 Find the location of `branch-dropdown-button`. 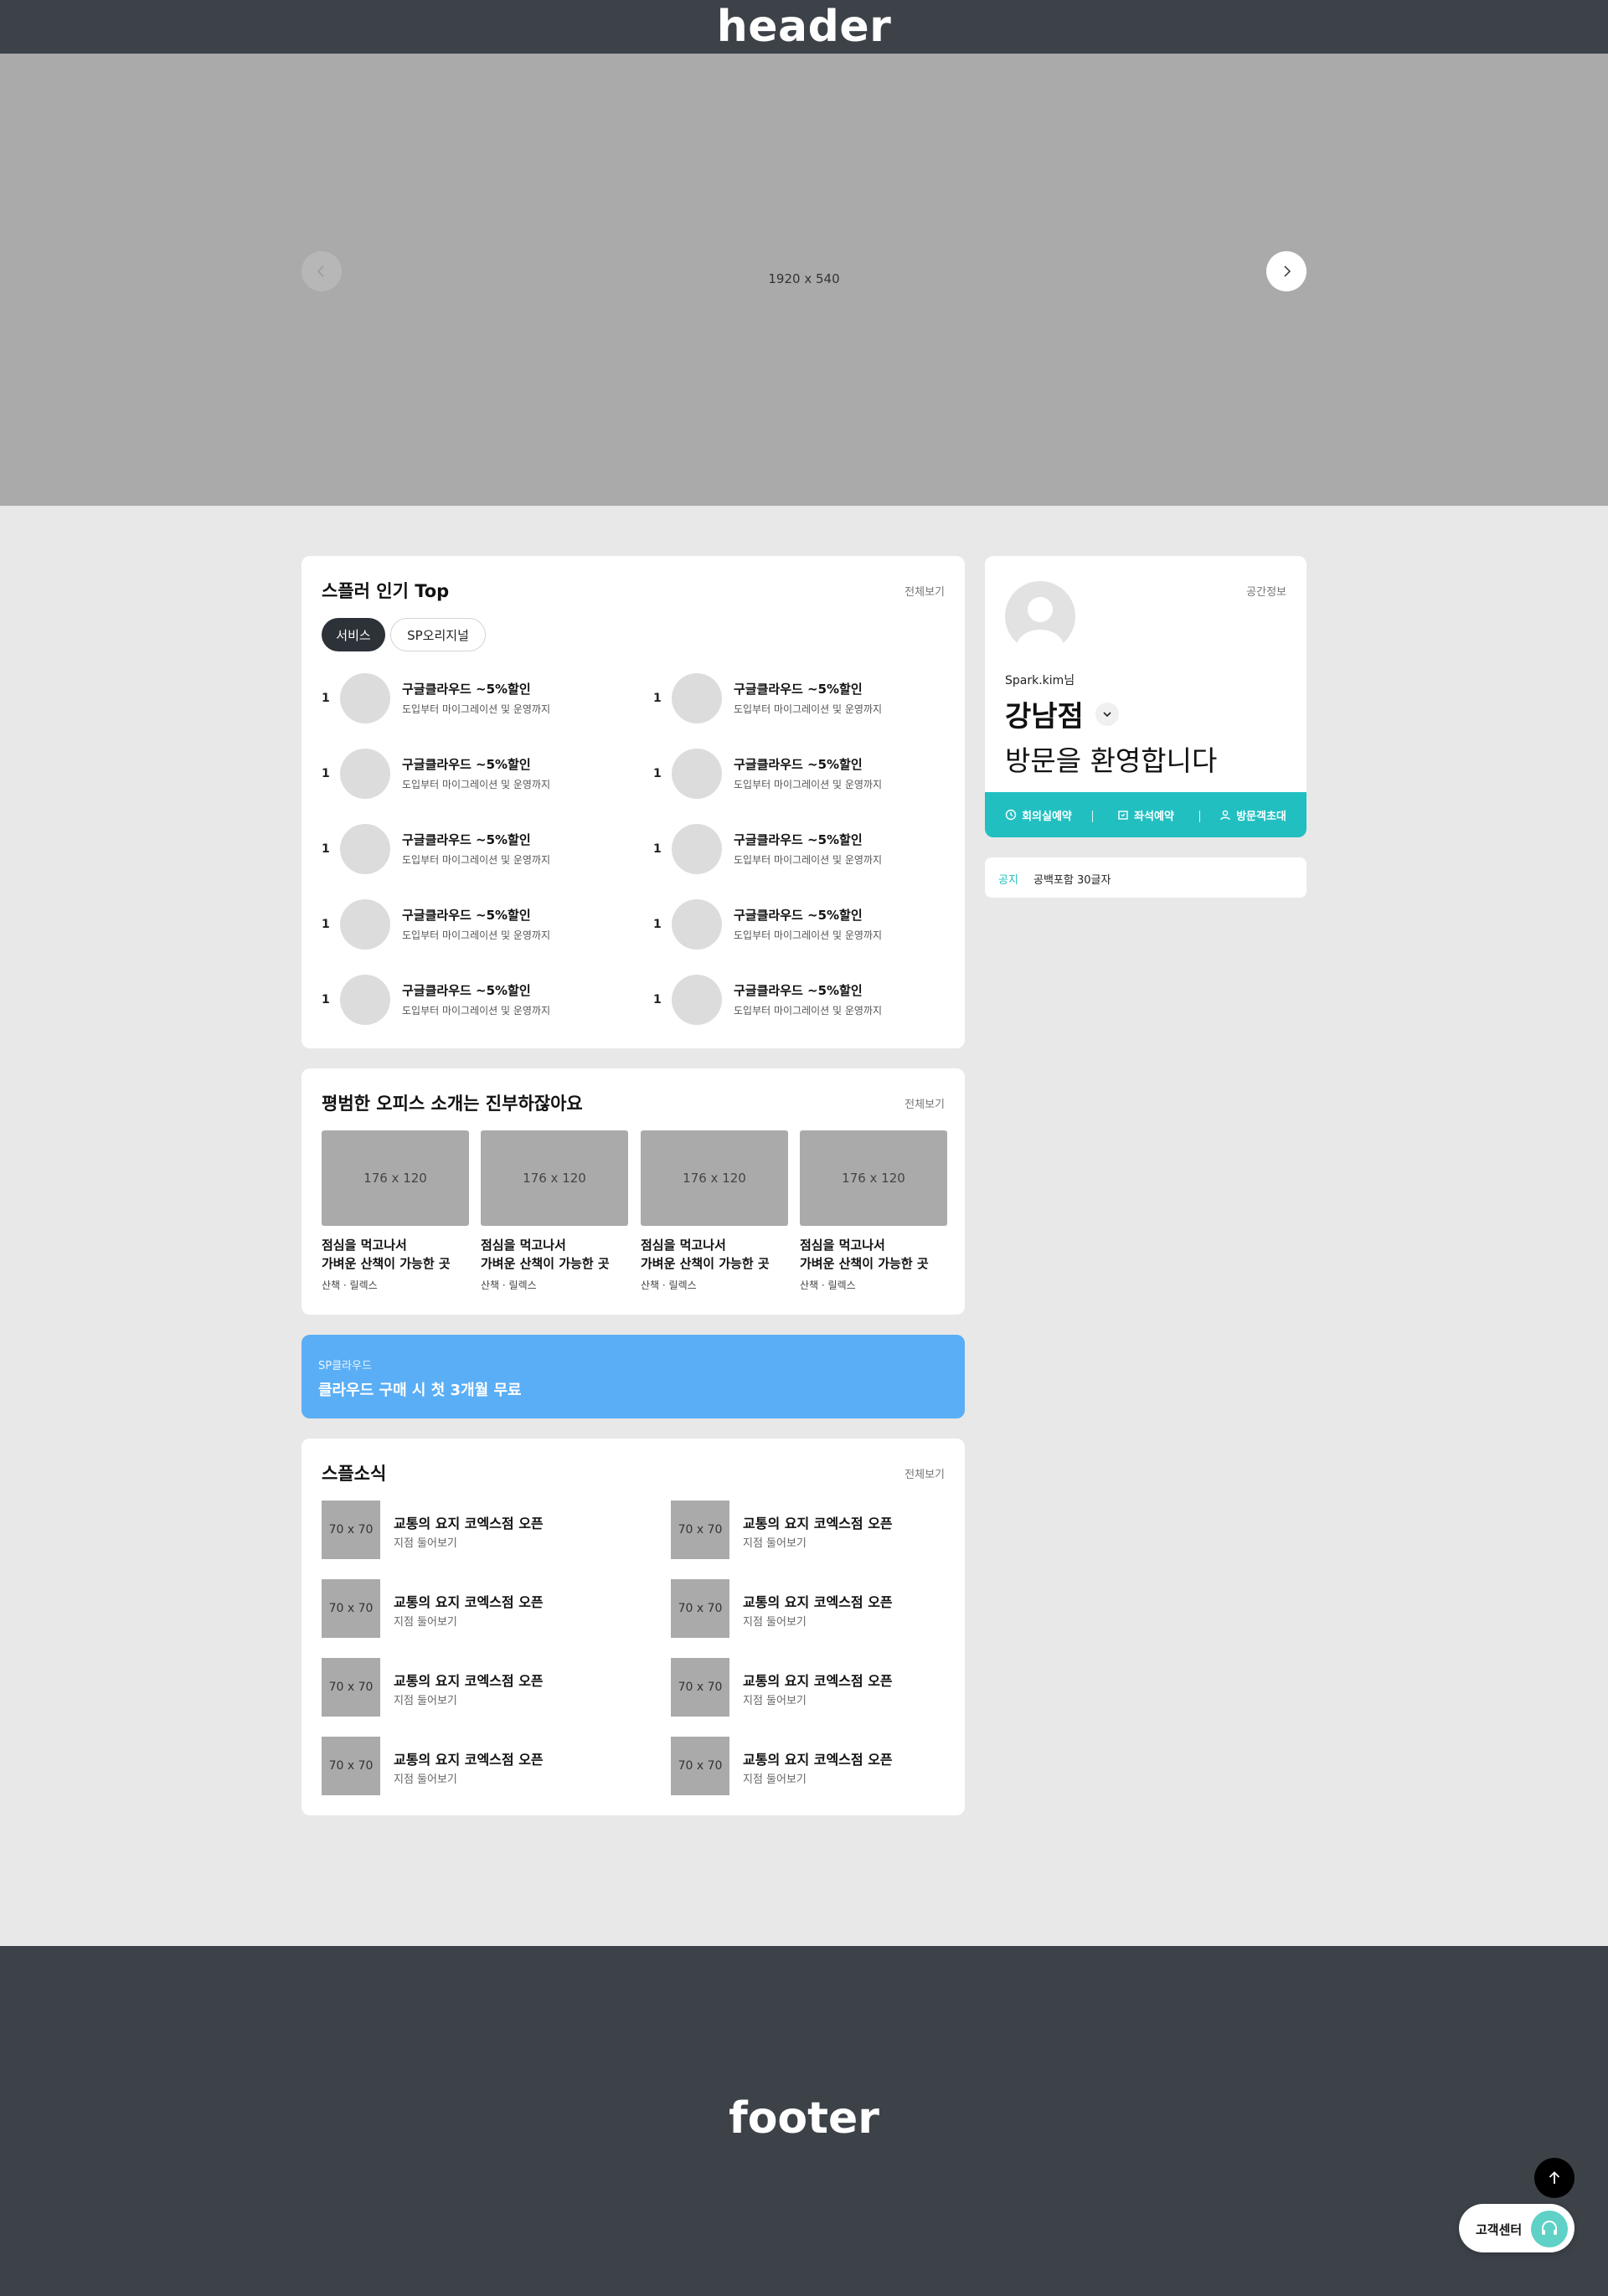

branch-dropdown-button is located at coordinates (1107, 714).